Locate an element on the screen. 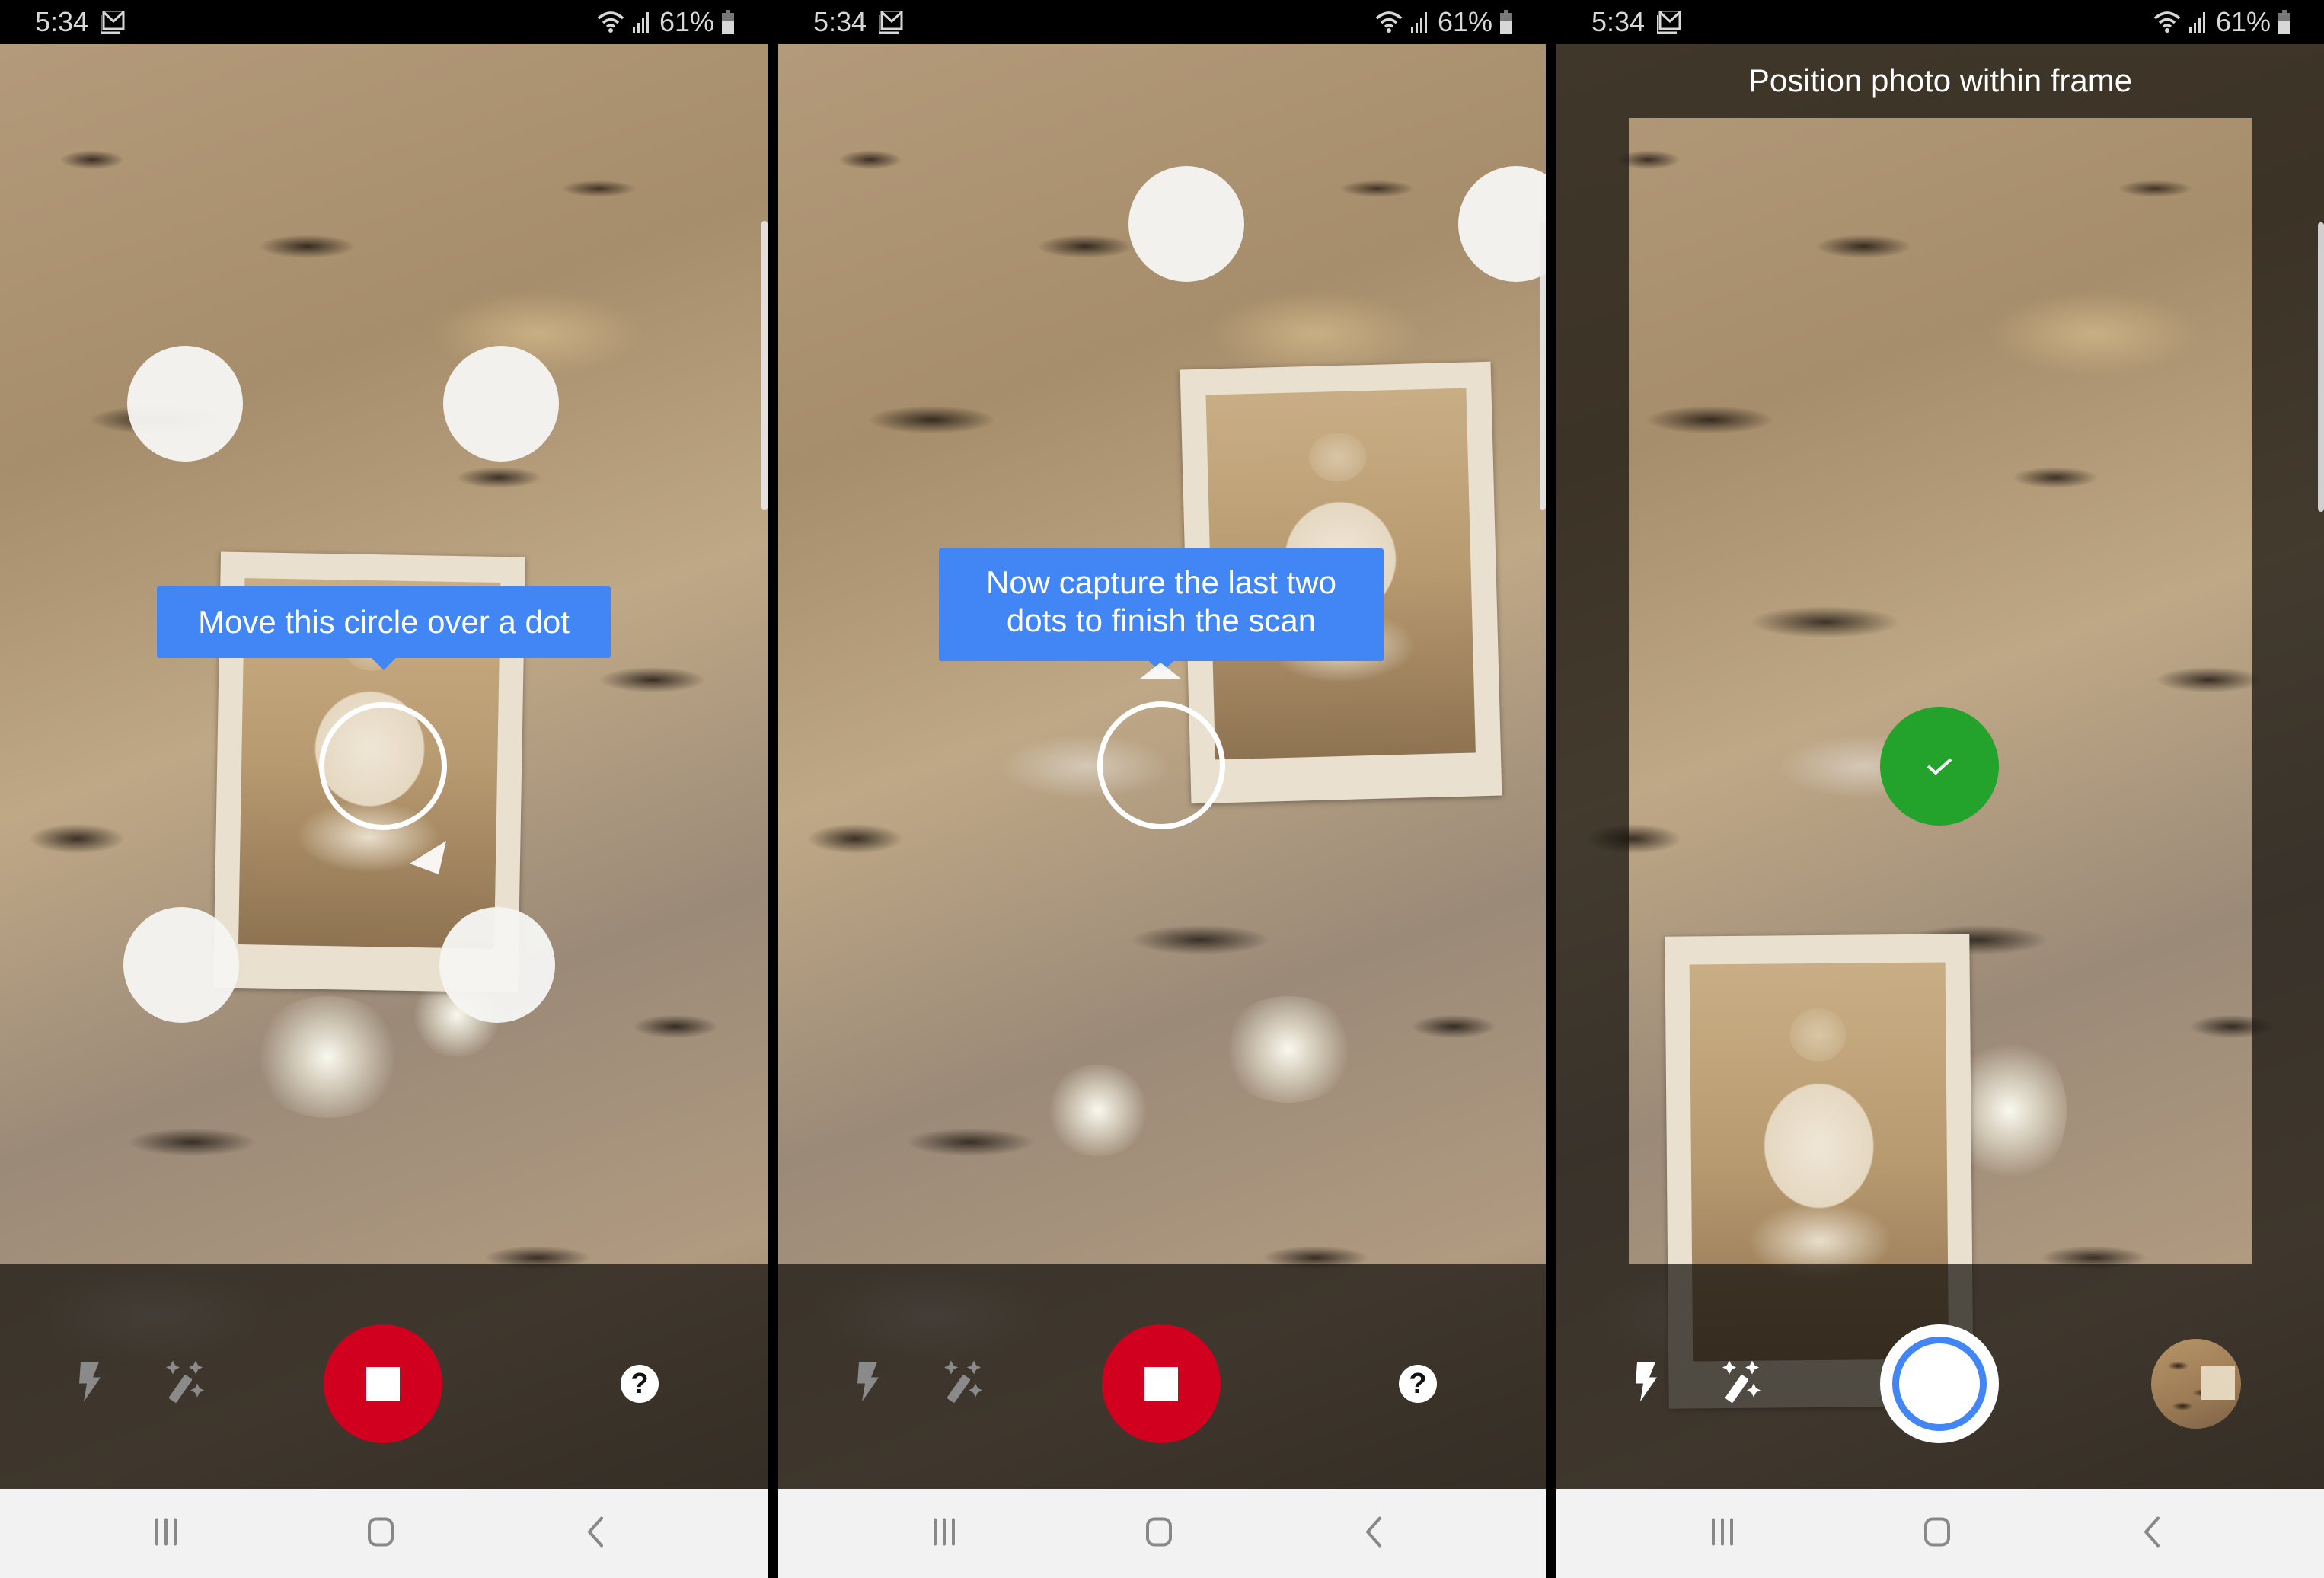  last-scan-thumbnail is located at coordinates (2196, 1384).